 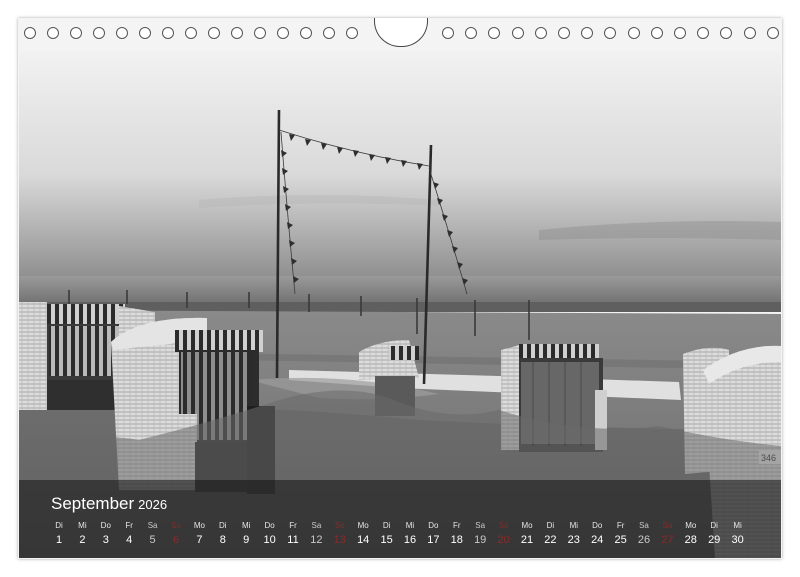 I want to click on day-number: 3, so click(x=105, y=540).